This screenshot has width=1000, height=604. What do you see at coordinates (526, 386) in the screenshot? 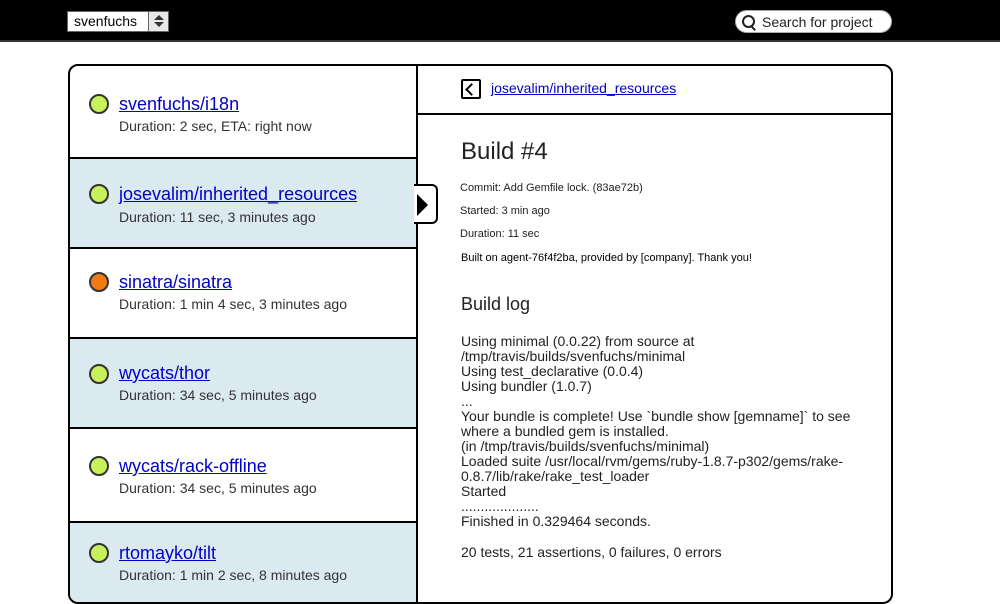
I see `log-line: Using bundler (1.0.7)` at bounding box center [526, 386].